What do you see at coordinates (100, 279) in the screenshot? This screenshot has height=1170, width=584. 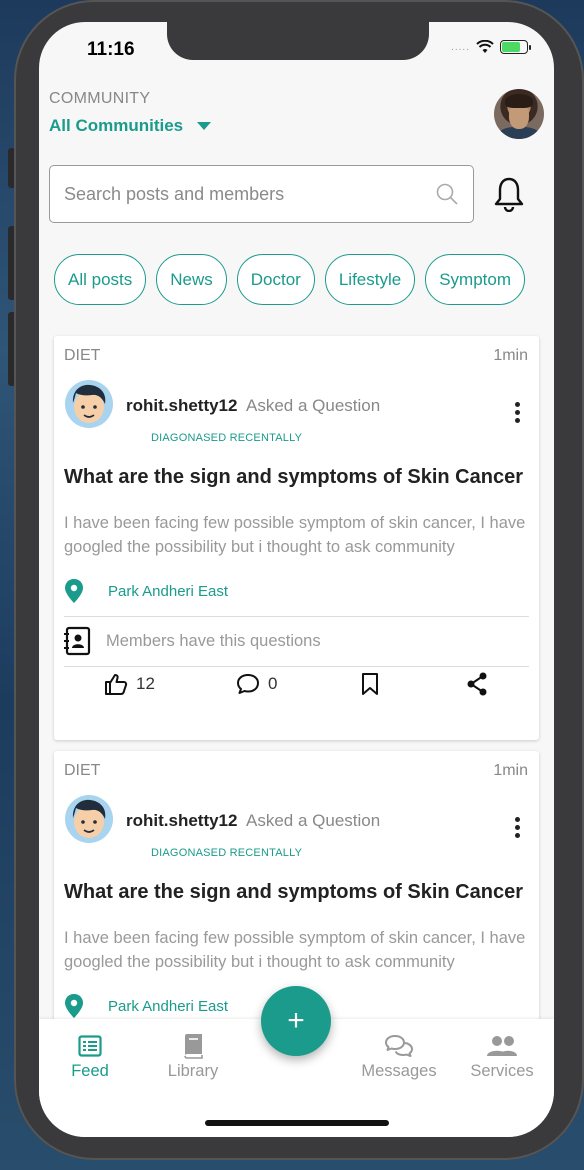 I see `chip-all-posts: All posts` at bounding box center [100, 279].